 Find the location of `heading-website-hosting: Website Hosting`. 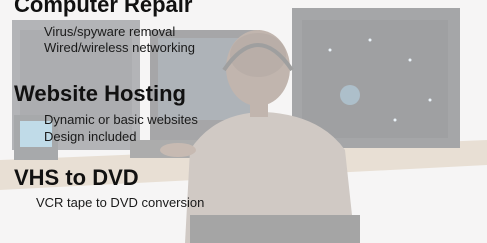

heading-website-hosting: Website Hosting is located at coordinates (100, 93).